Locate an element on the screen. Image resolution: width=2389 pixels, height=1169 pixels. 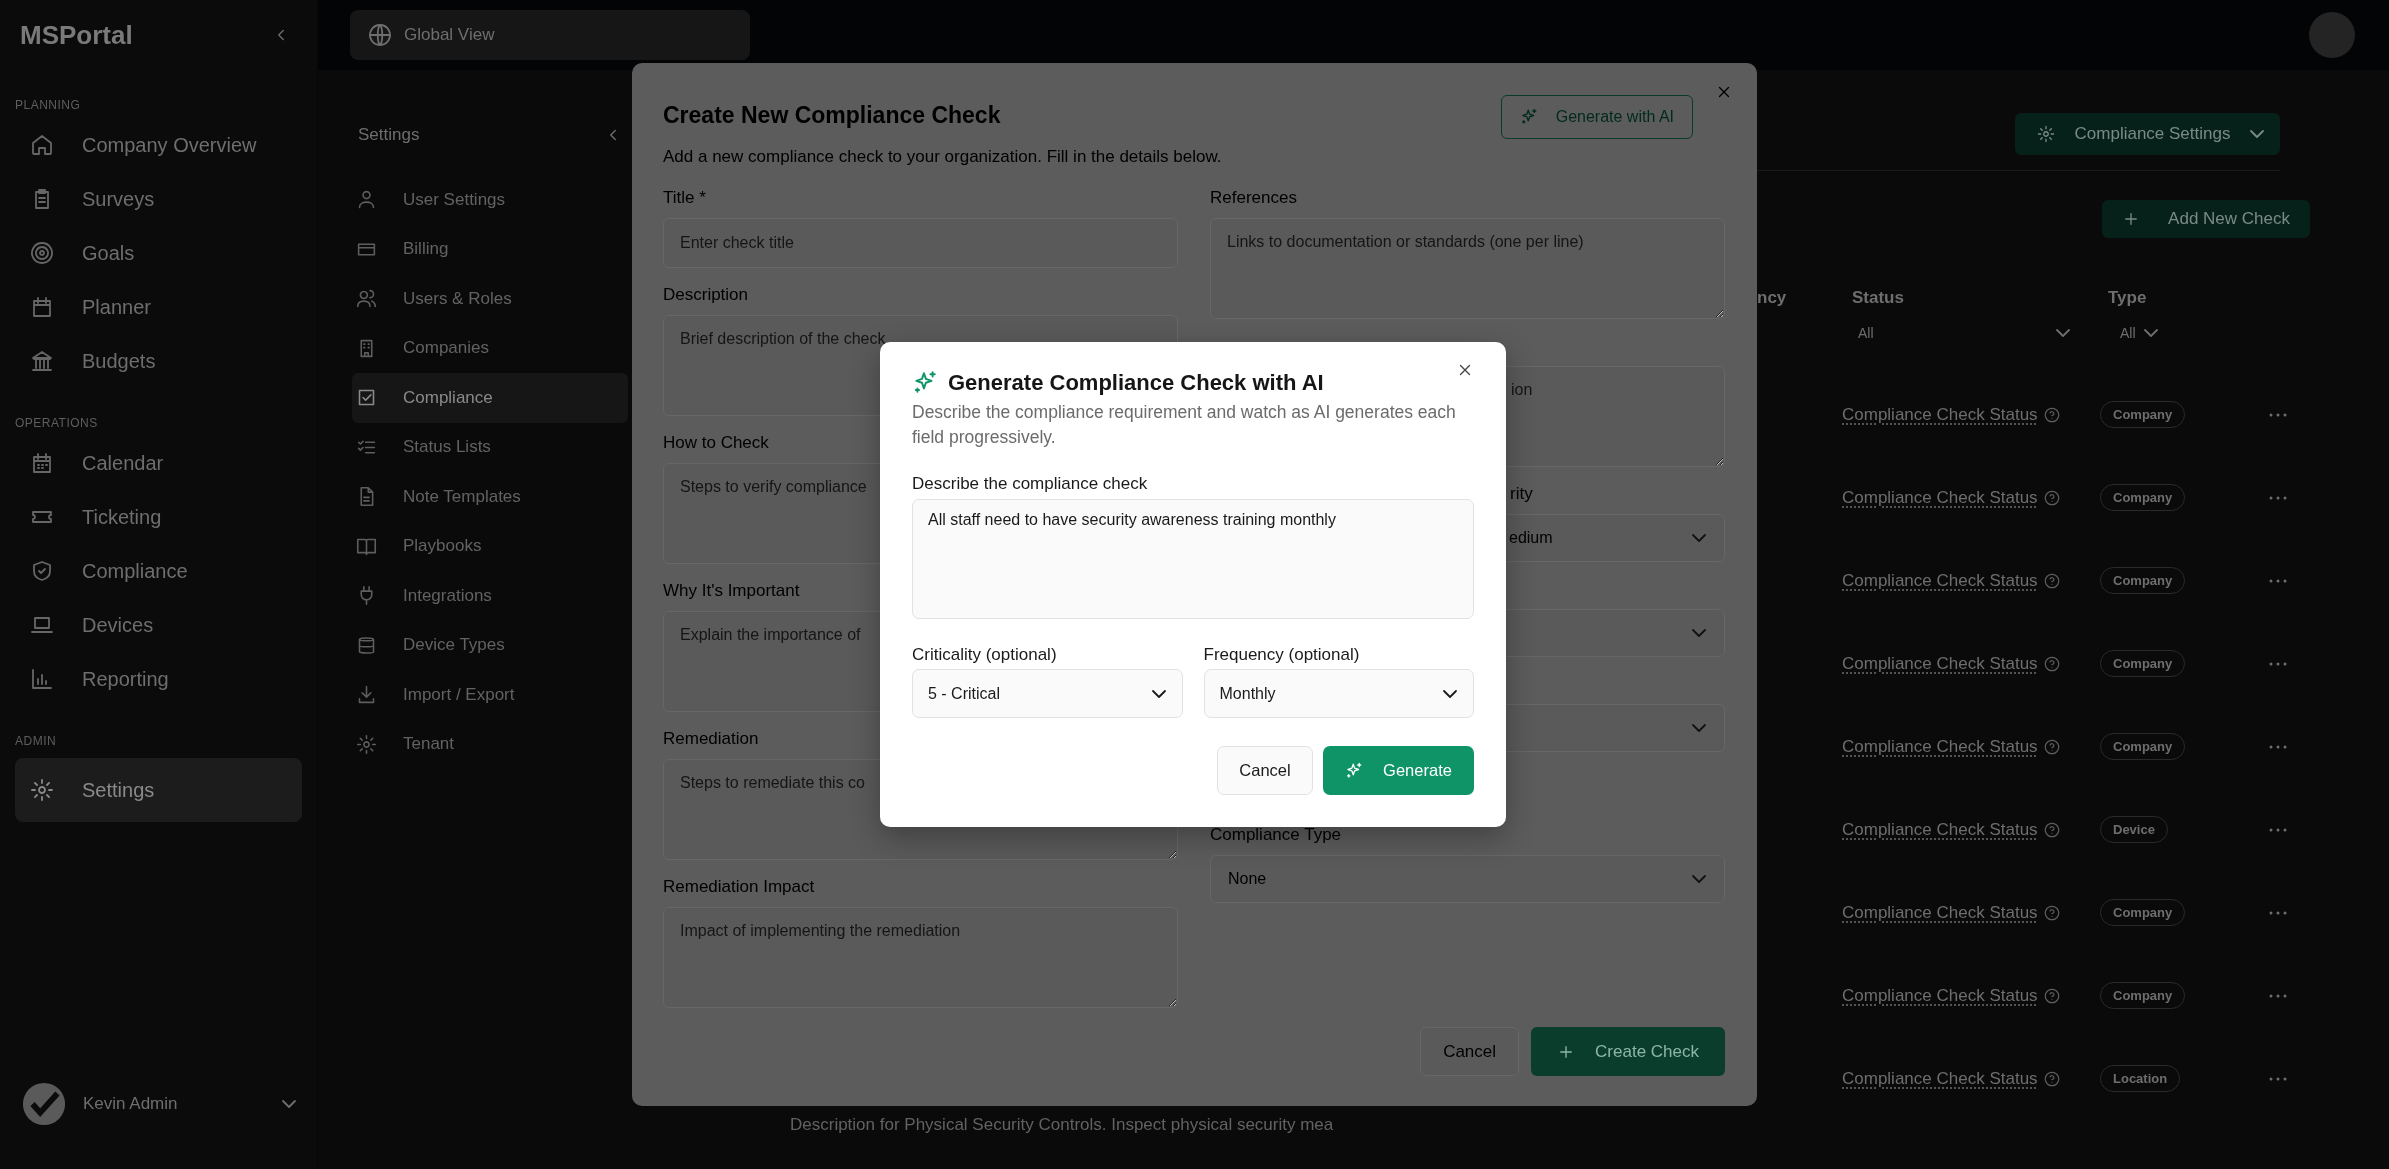
app-logo: MSPortal is located at coordinates (76, 35).